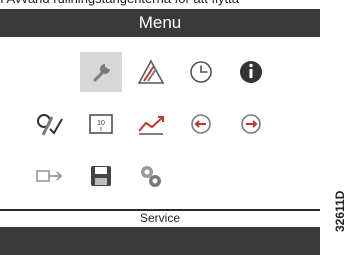 This screenshot has height=255, width=347. I want to click on wrench-icon, so click(101, 73).